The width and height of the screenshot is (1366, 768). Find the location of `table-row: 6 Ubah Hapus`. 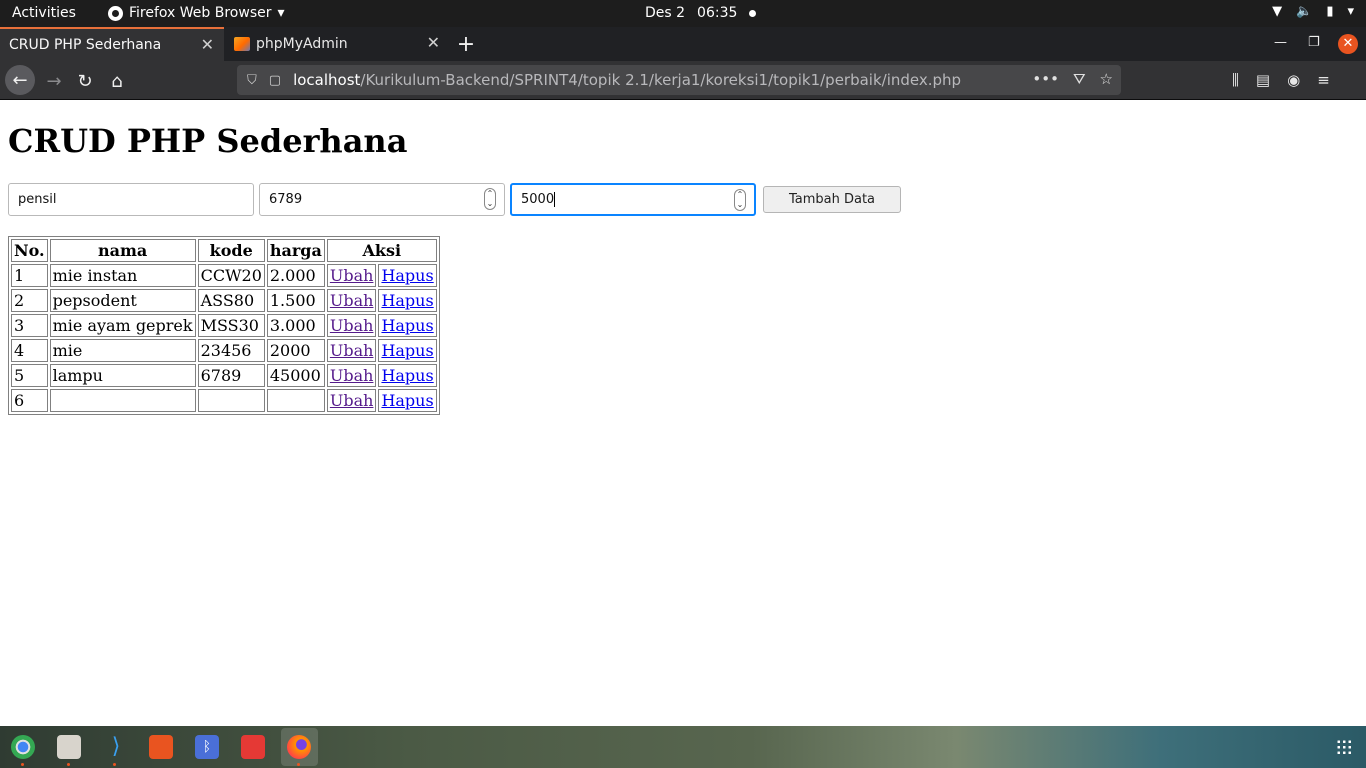

table-row: 6 Ubah Hapus is located at coordinates (224, 400).